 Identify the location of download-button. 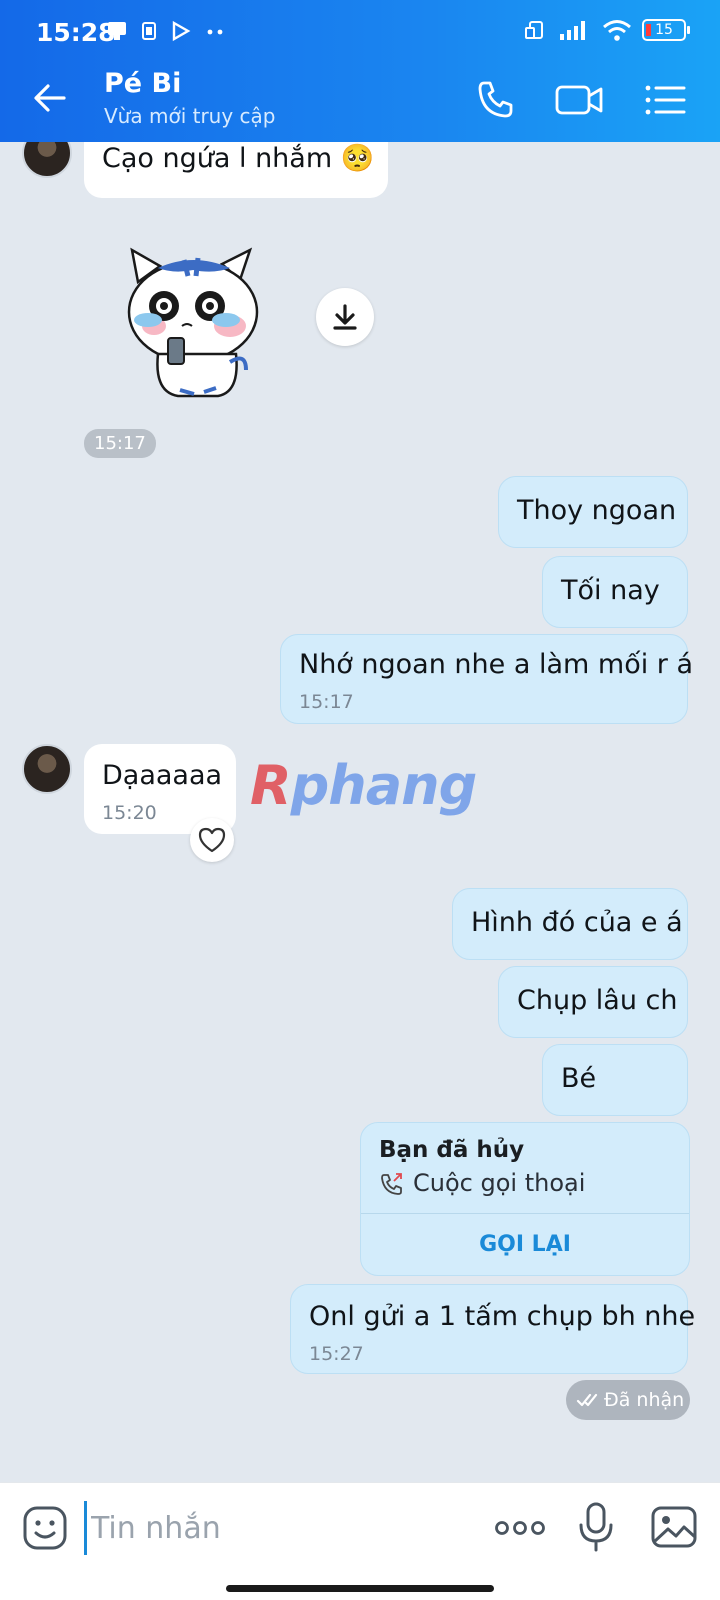
(345, 317).